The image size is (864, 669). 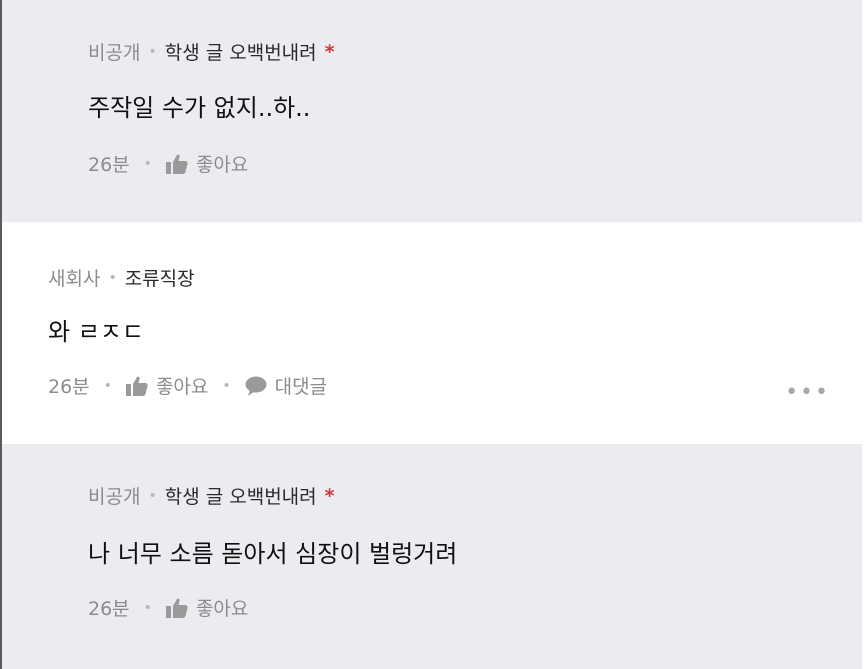 I want to click on reply-button: 대댓글, so click(x=286, y=385).